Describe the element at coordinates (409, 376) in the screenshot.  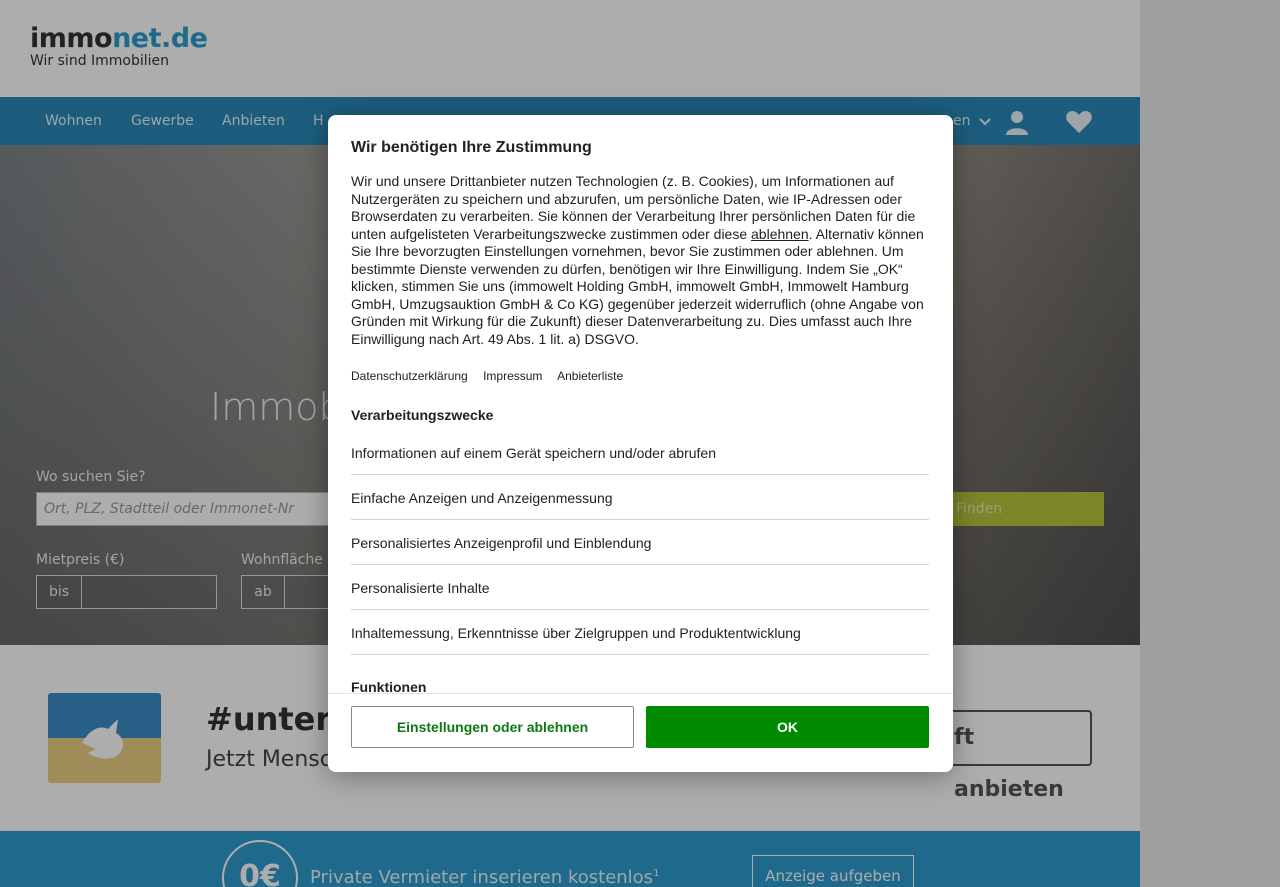
I see `privacy-policy-link: Datenschutzerklärung` at that location.